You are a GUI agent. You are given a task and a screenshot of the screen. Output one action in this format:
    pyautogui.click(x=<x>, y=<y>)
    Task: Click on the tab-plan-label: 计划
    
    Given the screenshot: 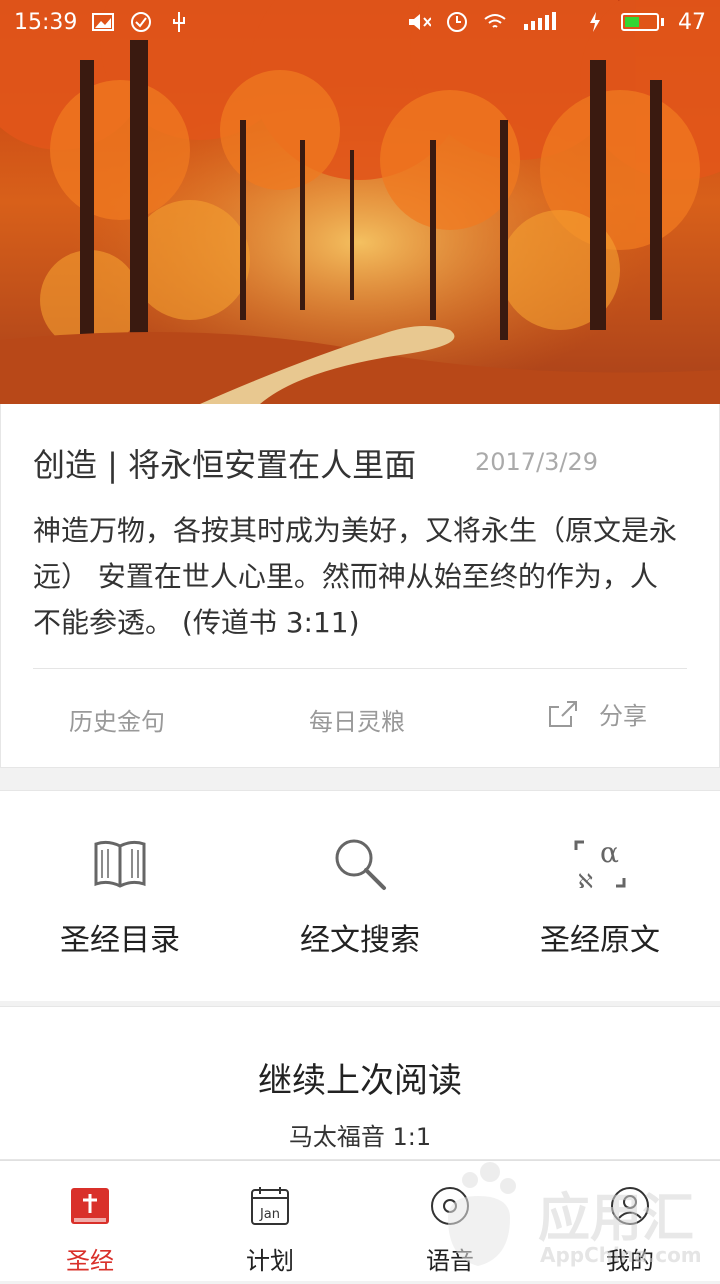 What is the action you would take?
    pyautogui.click(x=270, y=1261)
    